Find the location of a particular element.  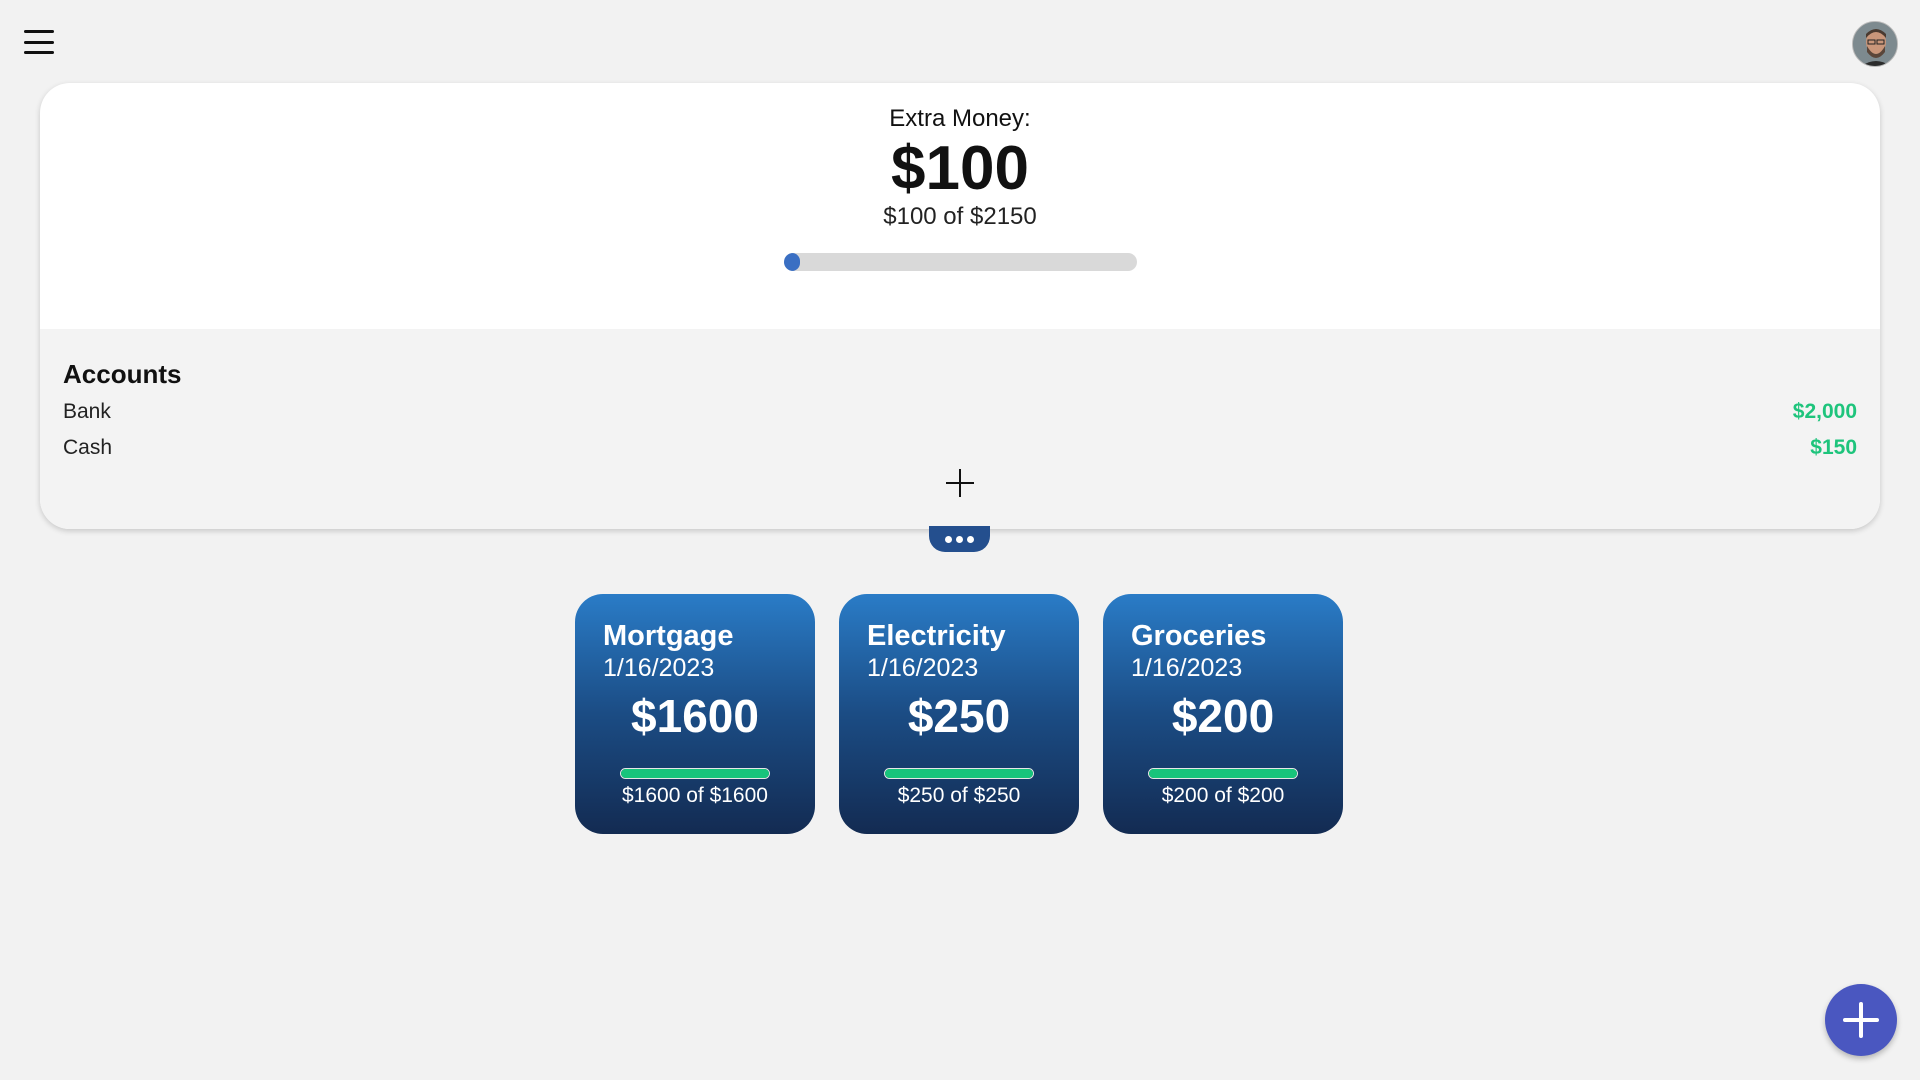

user-avatar is located at coordinates (1875, 44).